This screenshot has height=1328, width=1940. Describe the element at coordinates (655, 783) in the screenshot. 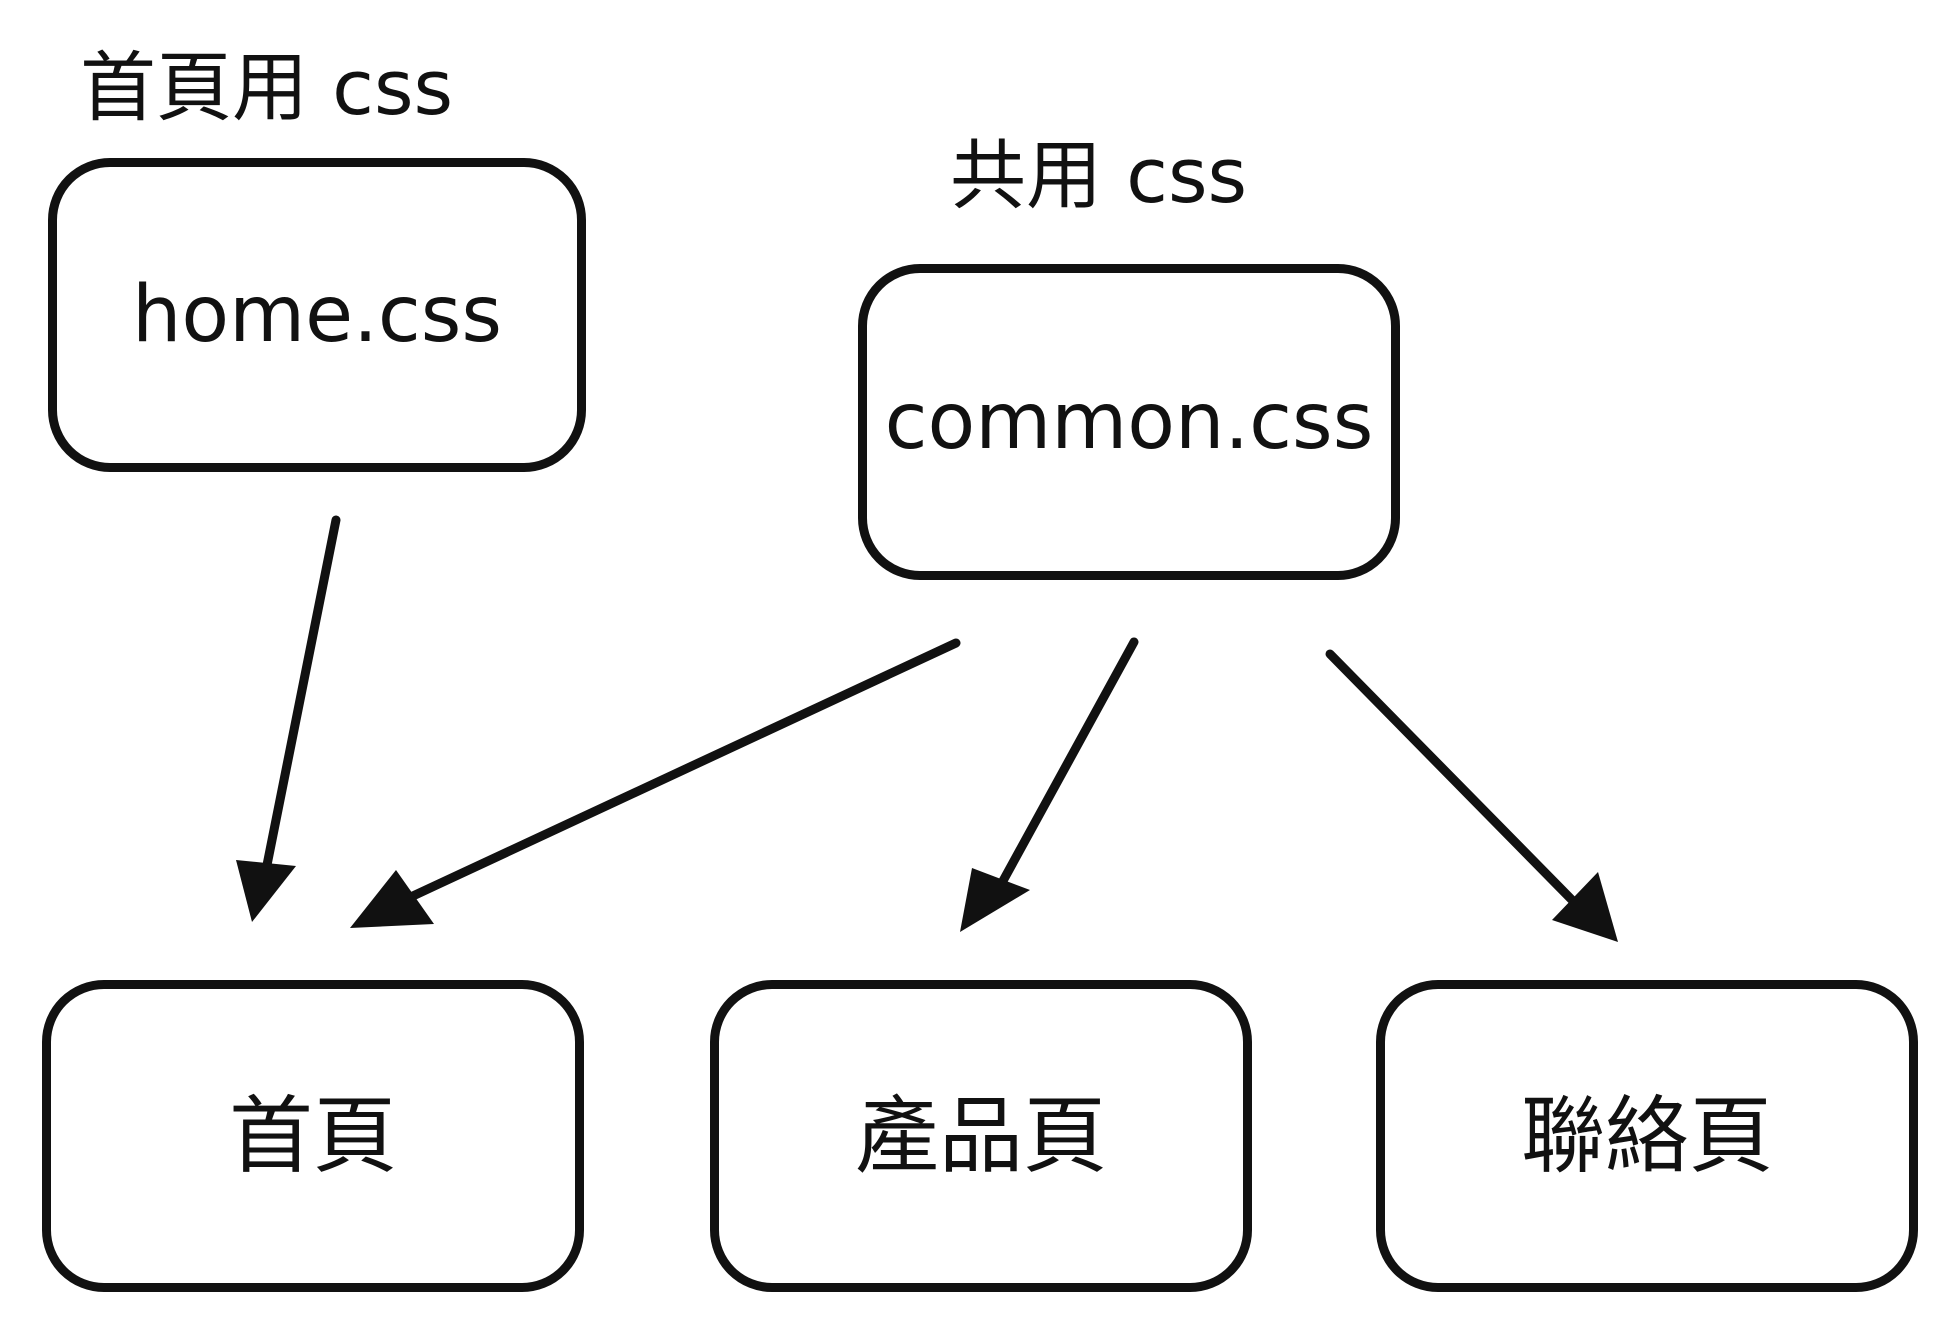

I see `edge-common-css-to-home-page` at that location.